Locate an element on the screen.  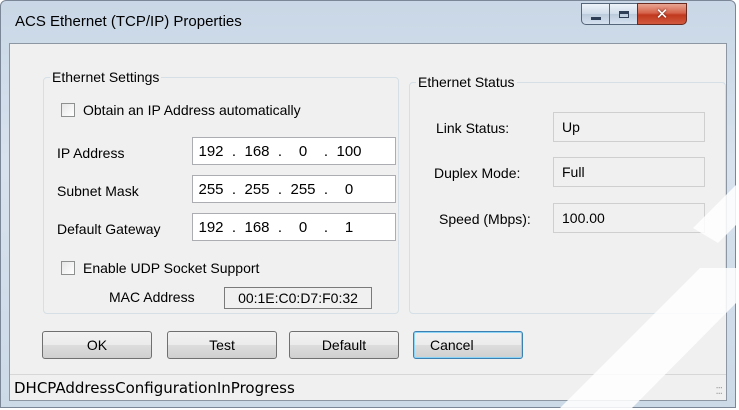
maximize-button is located at coordinates (623, 14).